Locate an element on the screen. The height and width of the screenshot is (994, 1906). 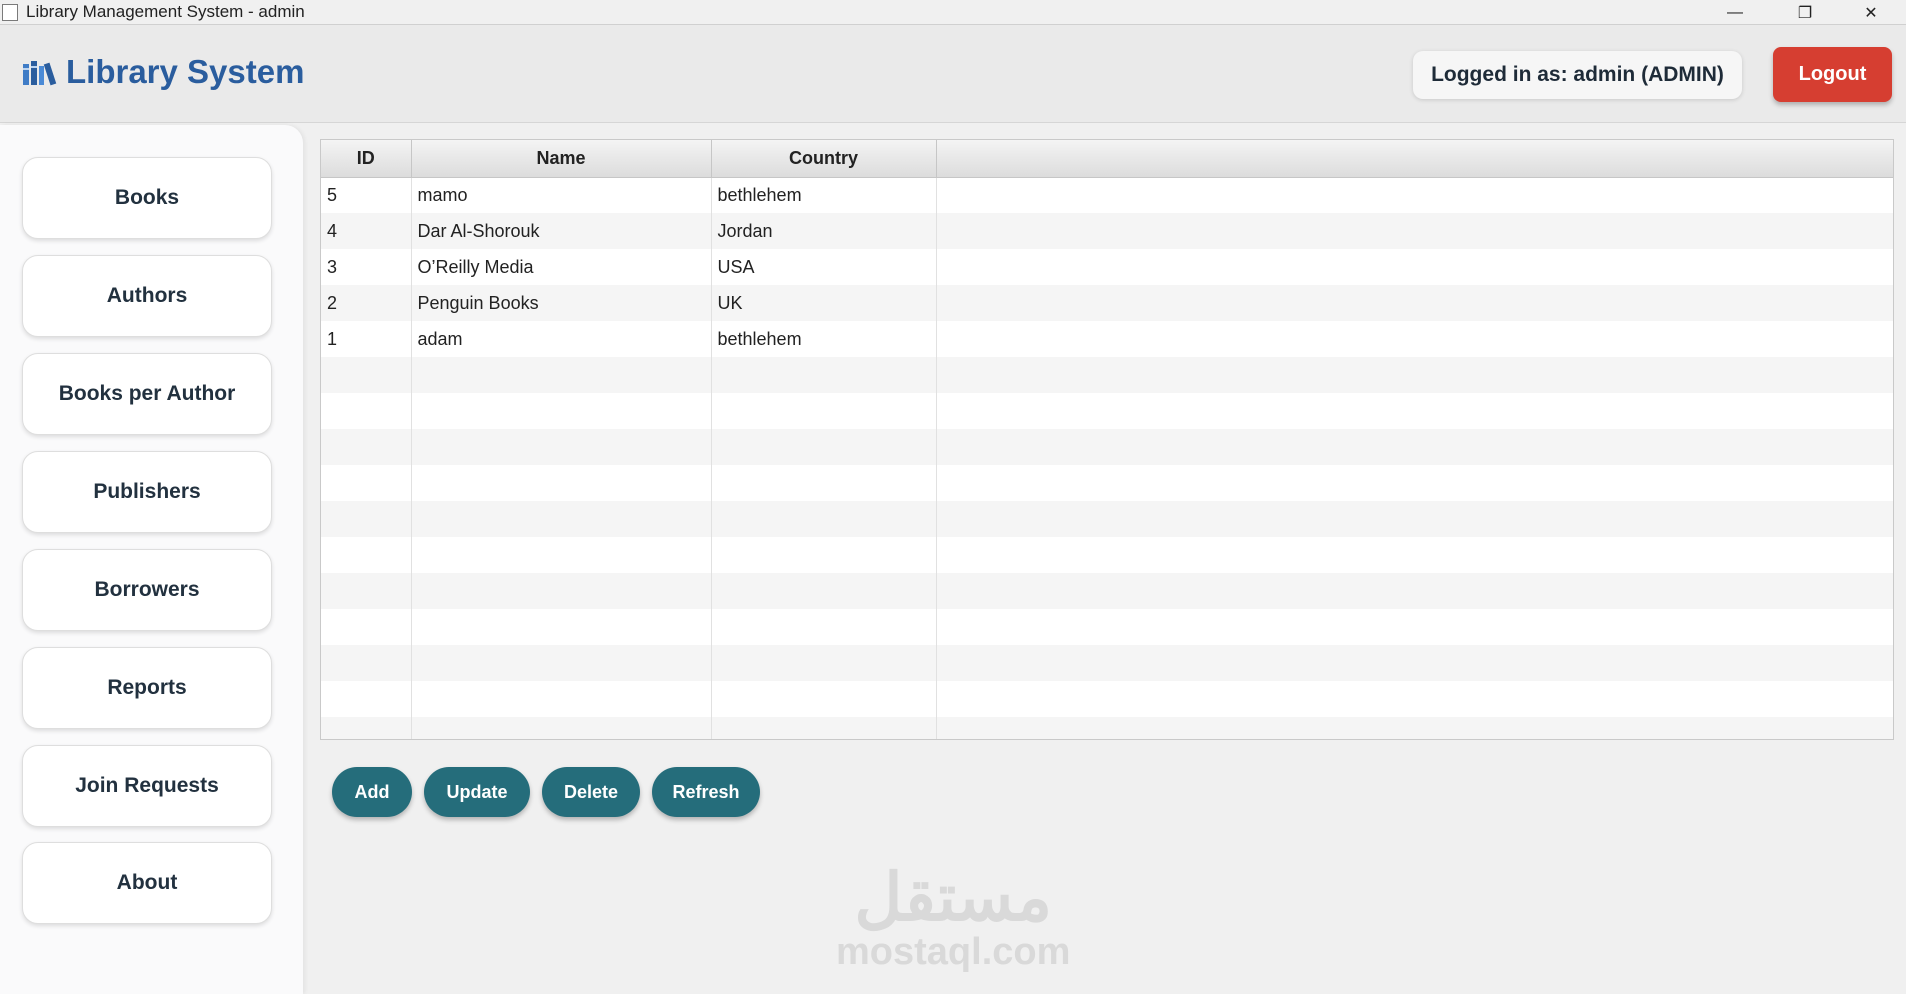
sidebar-item-books: Books is located at coordinates (147, 198).